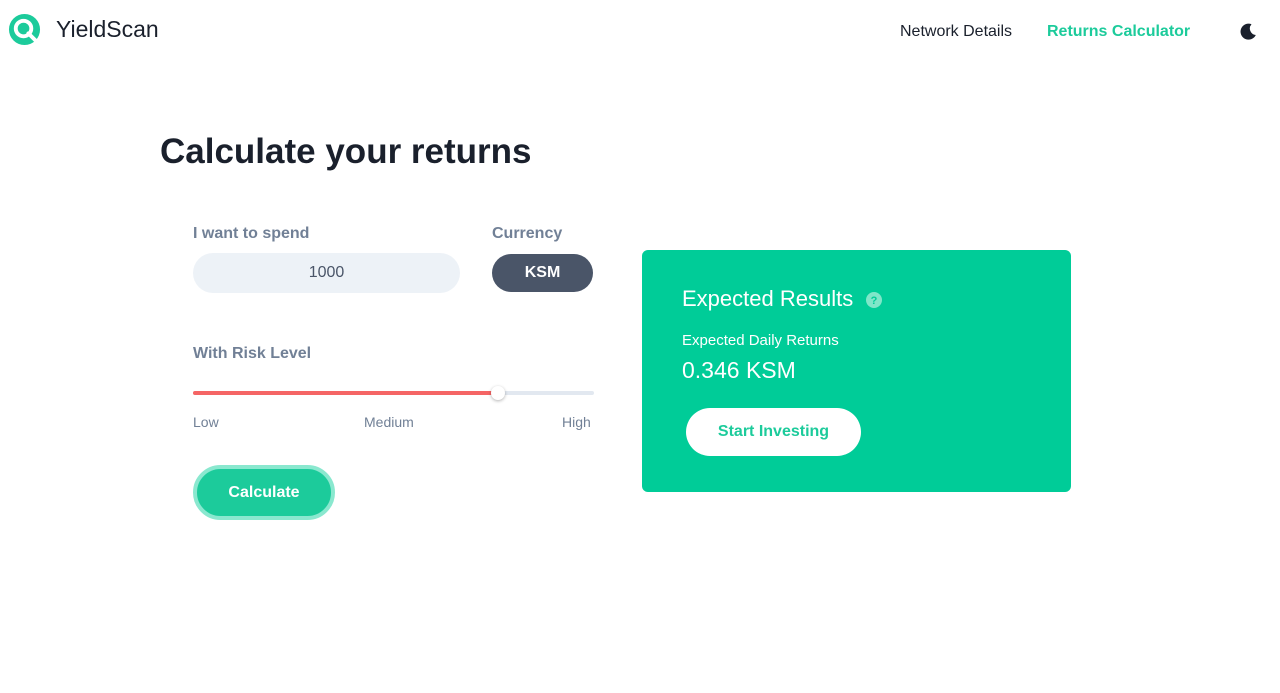 The width and height of the screenshot is (1280, 693). Describe the element at coordinates (251, 233) in the screenshot. I see `spend-label: I want to spend` at that location.